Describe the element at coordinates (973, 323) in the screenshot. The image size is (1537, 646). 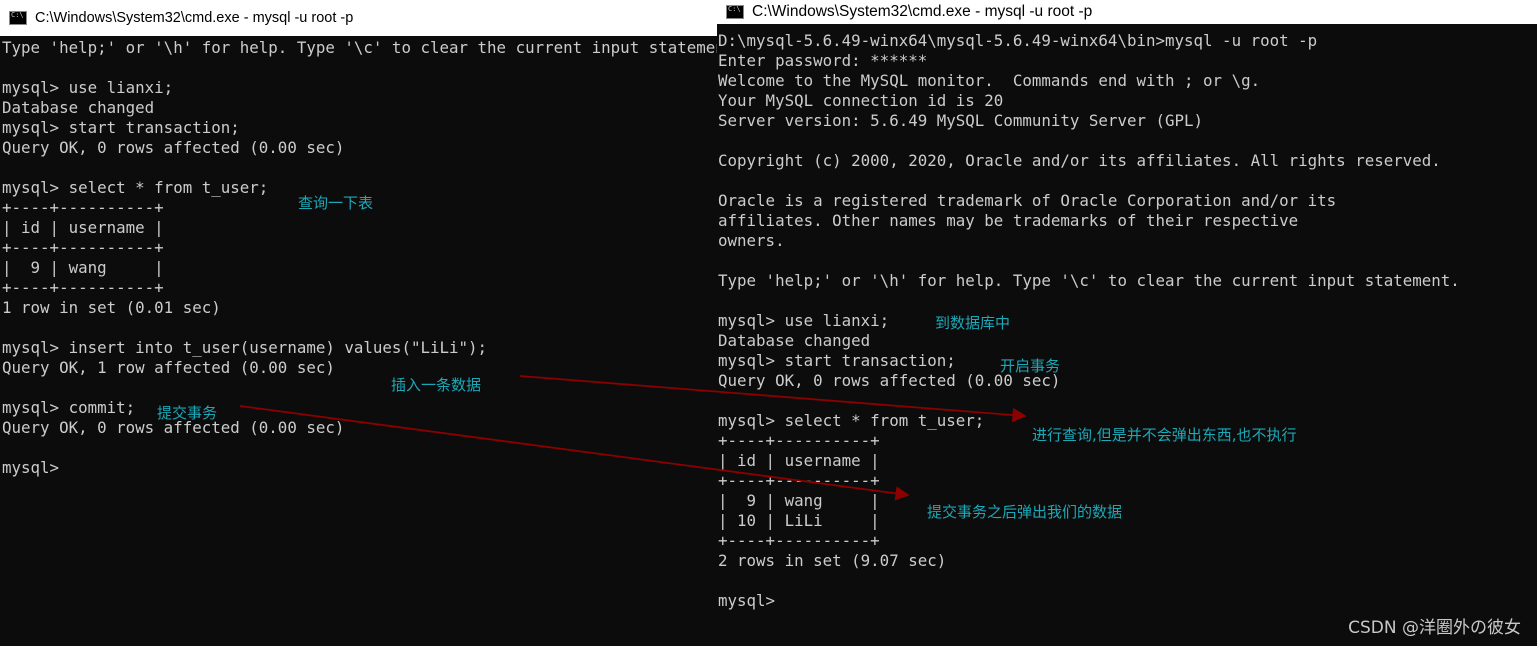
I see `annotation-to-database: 到数据库中` at that location.